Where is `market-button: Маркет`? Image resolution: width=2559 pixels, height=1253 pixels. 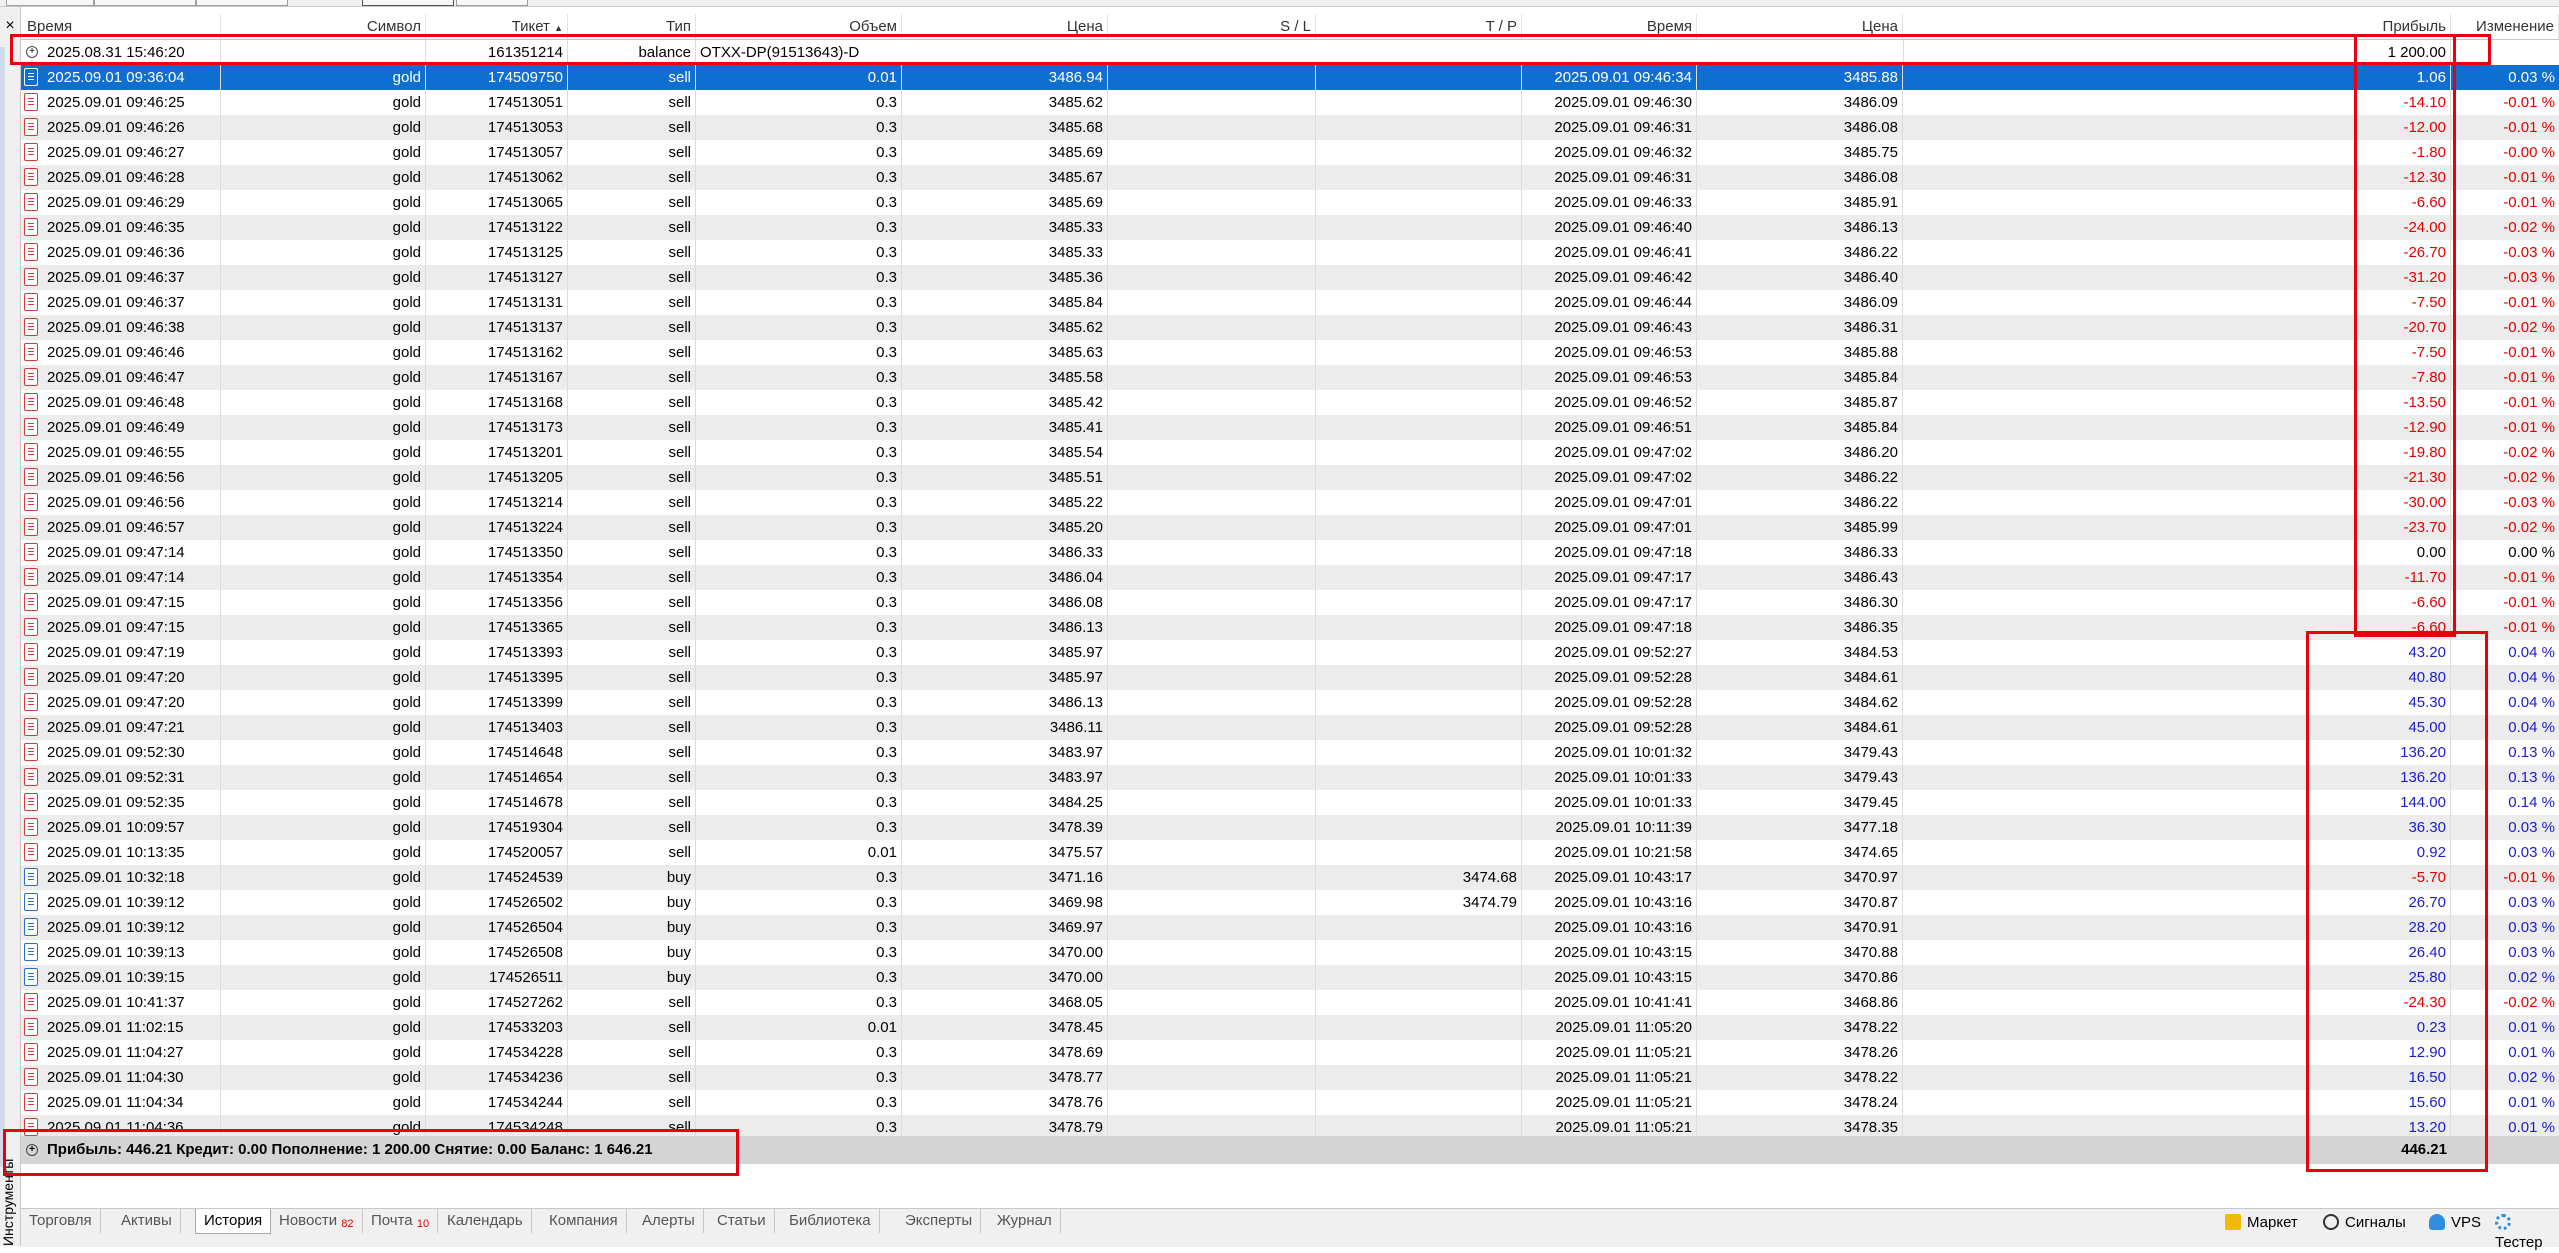 market-button: Маркет is located at coordinates (2261, 1223).